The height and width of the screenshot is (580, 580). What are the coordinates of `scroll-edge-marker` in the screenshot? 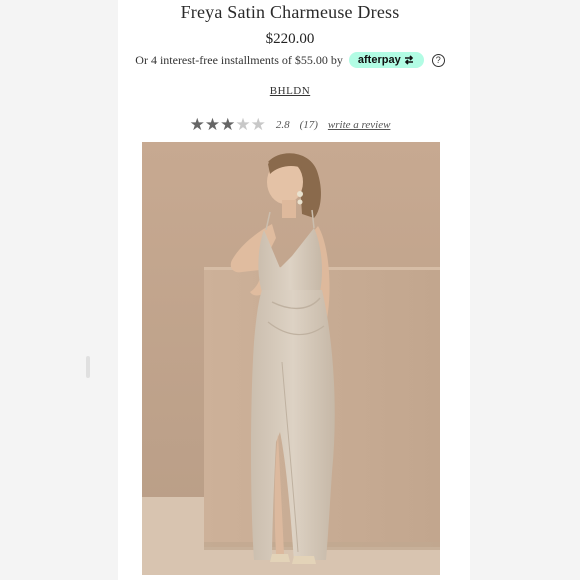 It's located at (88, 367).